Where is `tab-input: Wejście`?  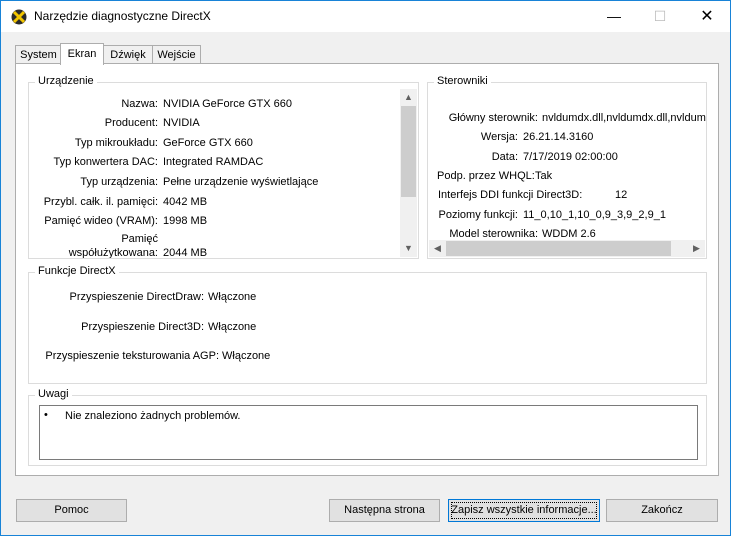
tab-input: Wejście is located at coordinates (176, 54).